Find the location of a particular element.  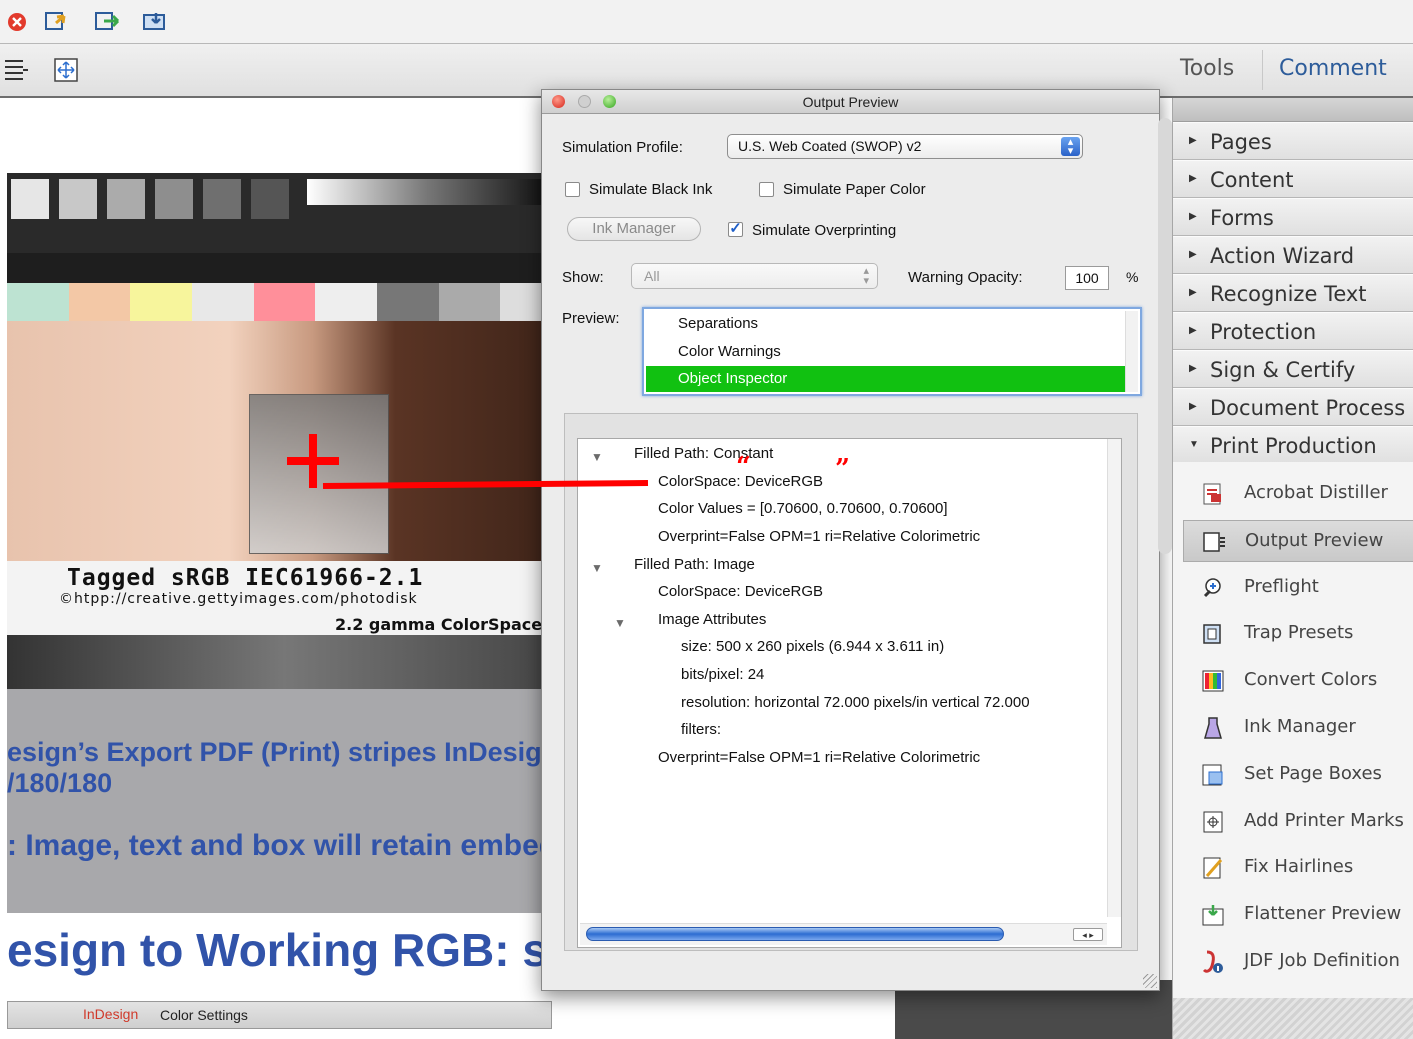

tool-fix-hairlines: Fix Hairlines is located at coordinates (1298, 868).